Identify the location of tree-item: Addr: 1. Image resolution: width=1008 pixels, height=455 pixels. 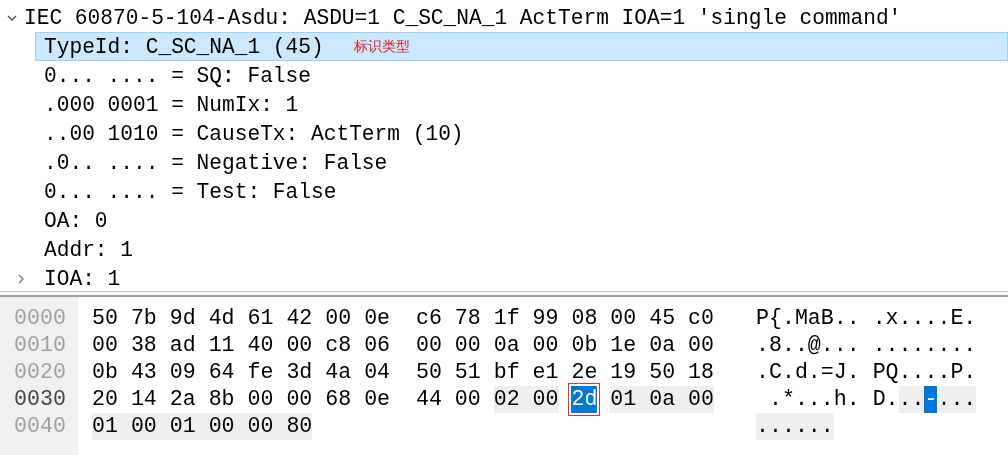
(521, 249).